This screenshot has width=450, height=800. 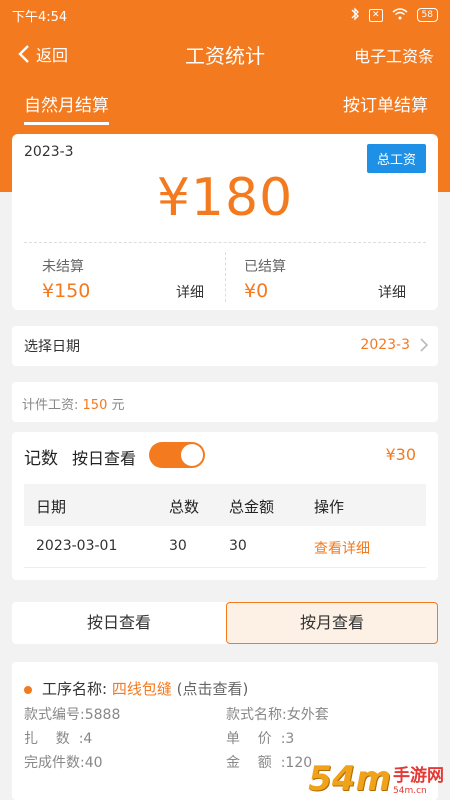 I want to click on bluetooth-icon, so click(x=355, y=15).